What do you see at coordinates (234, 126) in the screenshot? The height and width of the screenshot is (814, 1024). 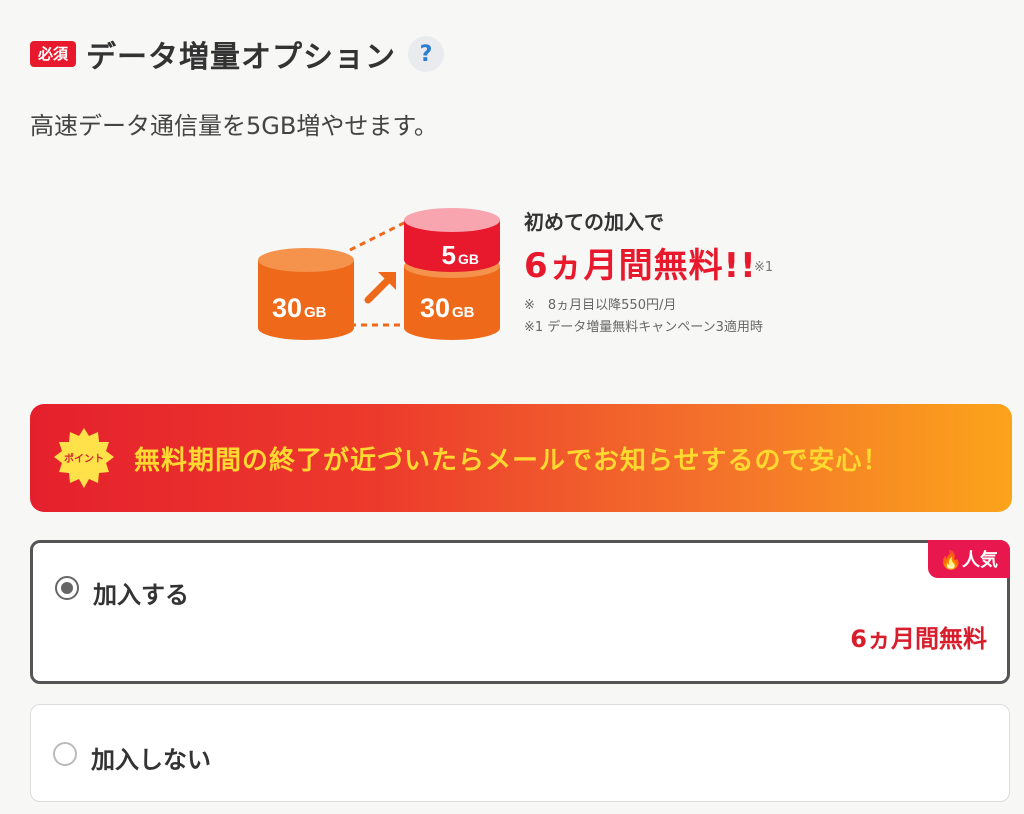 I see `description: 高速データ通信量を5GB増やせます。` at bounding box center [234, 126].